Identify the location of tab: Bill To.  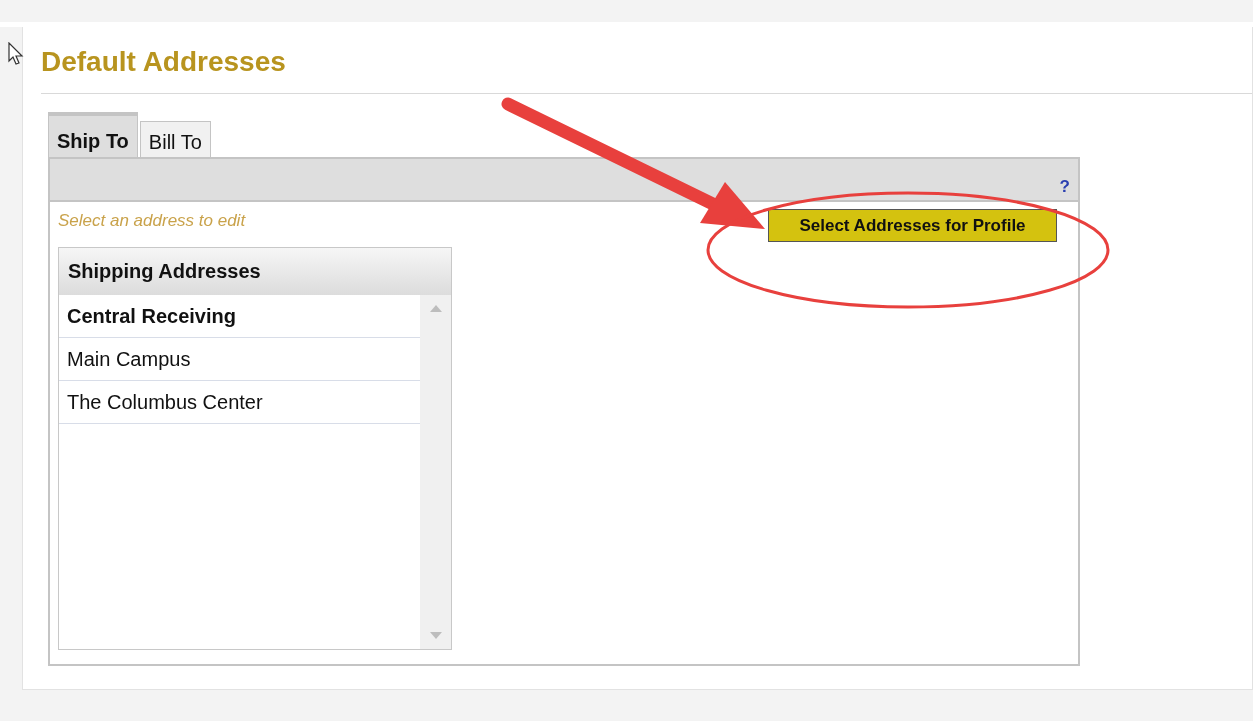
(175, 139).